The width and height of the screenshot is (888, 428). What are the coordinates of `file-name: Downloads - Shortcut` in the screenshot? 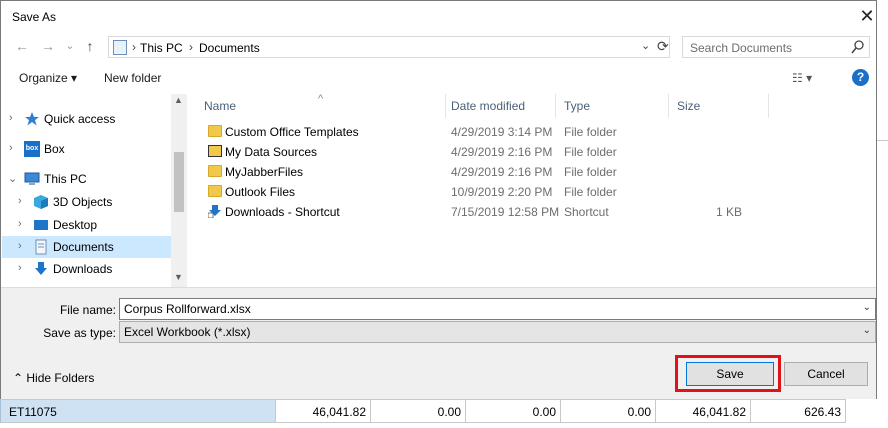 It's located at (282, 212).